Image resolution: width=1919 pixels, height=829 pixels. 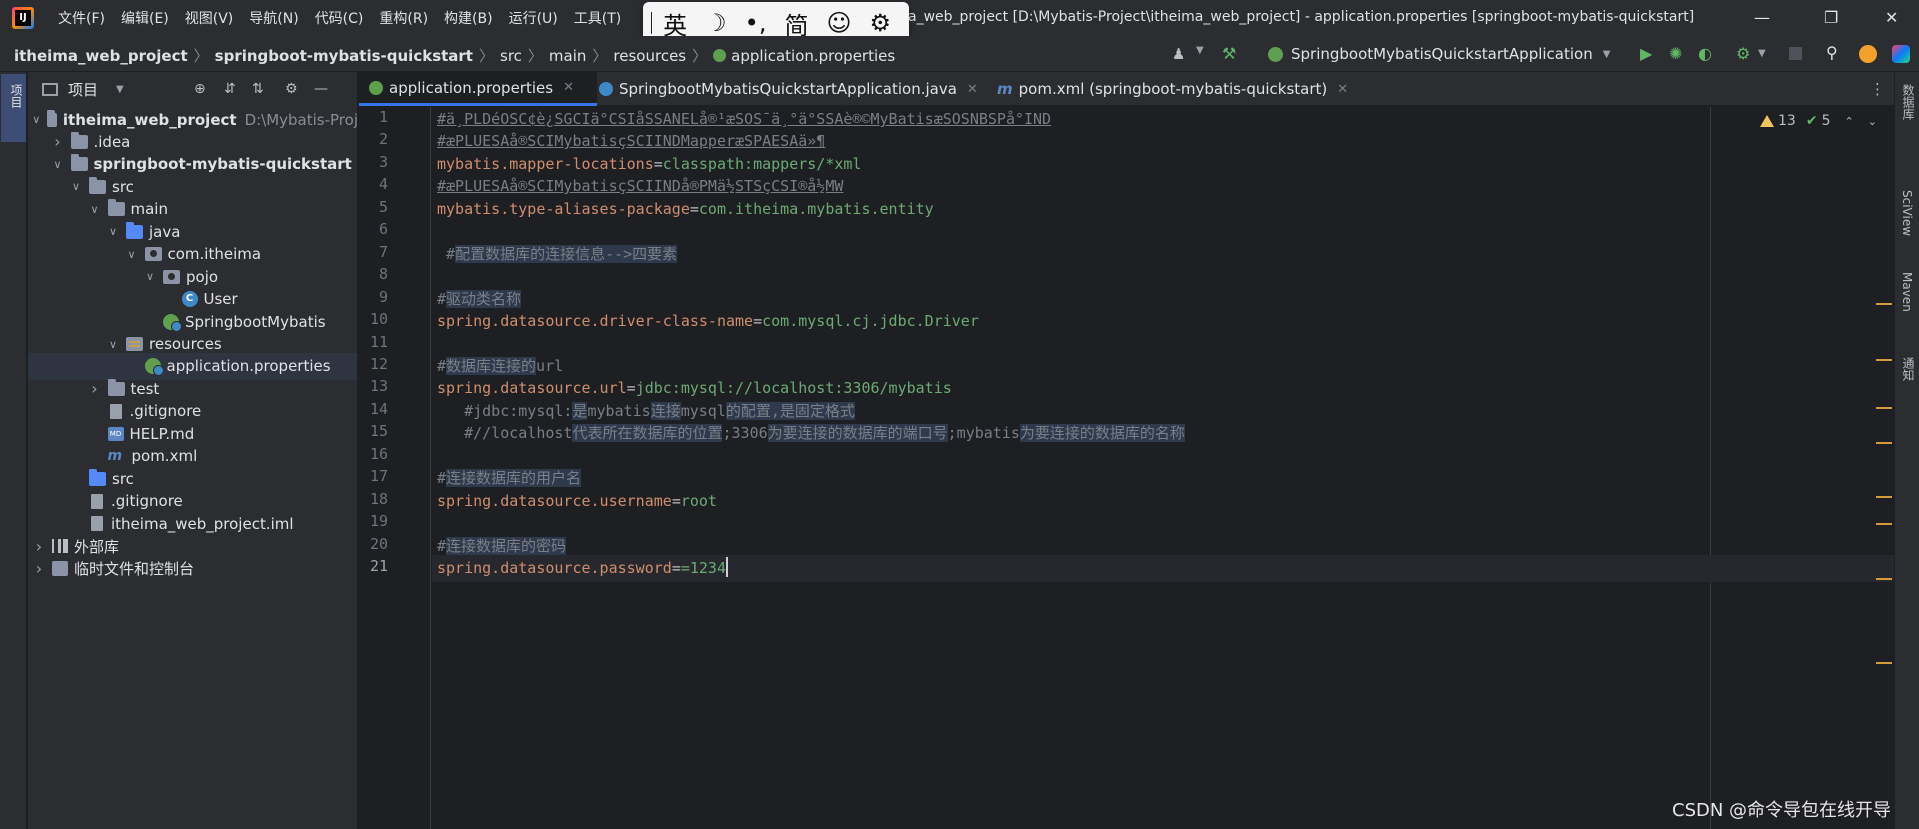 What do you see at coordinates (1901, 54) in the screenshot?
I see `toolbox-icon` at bounding box center [1901, 54].